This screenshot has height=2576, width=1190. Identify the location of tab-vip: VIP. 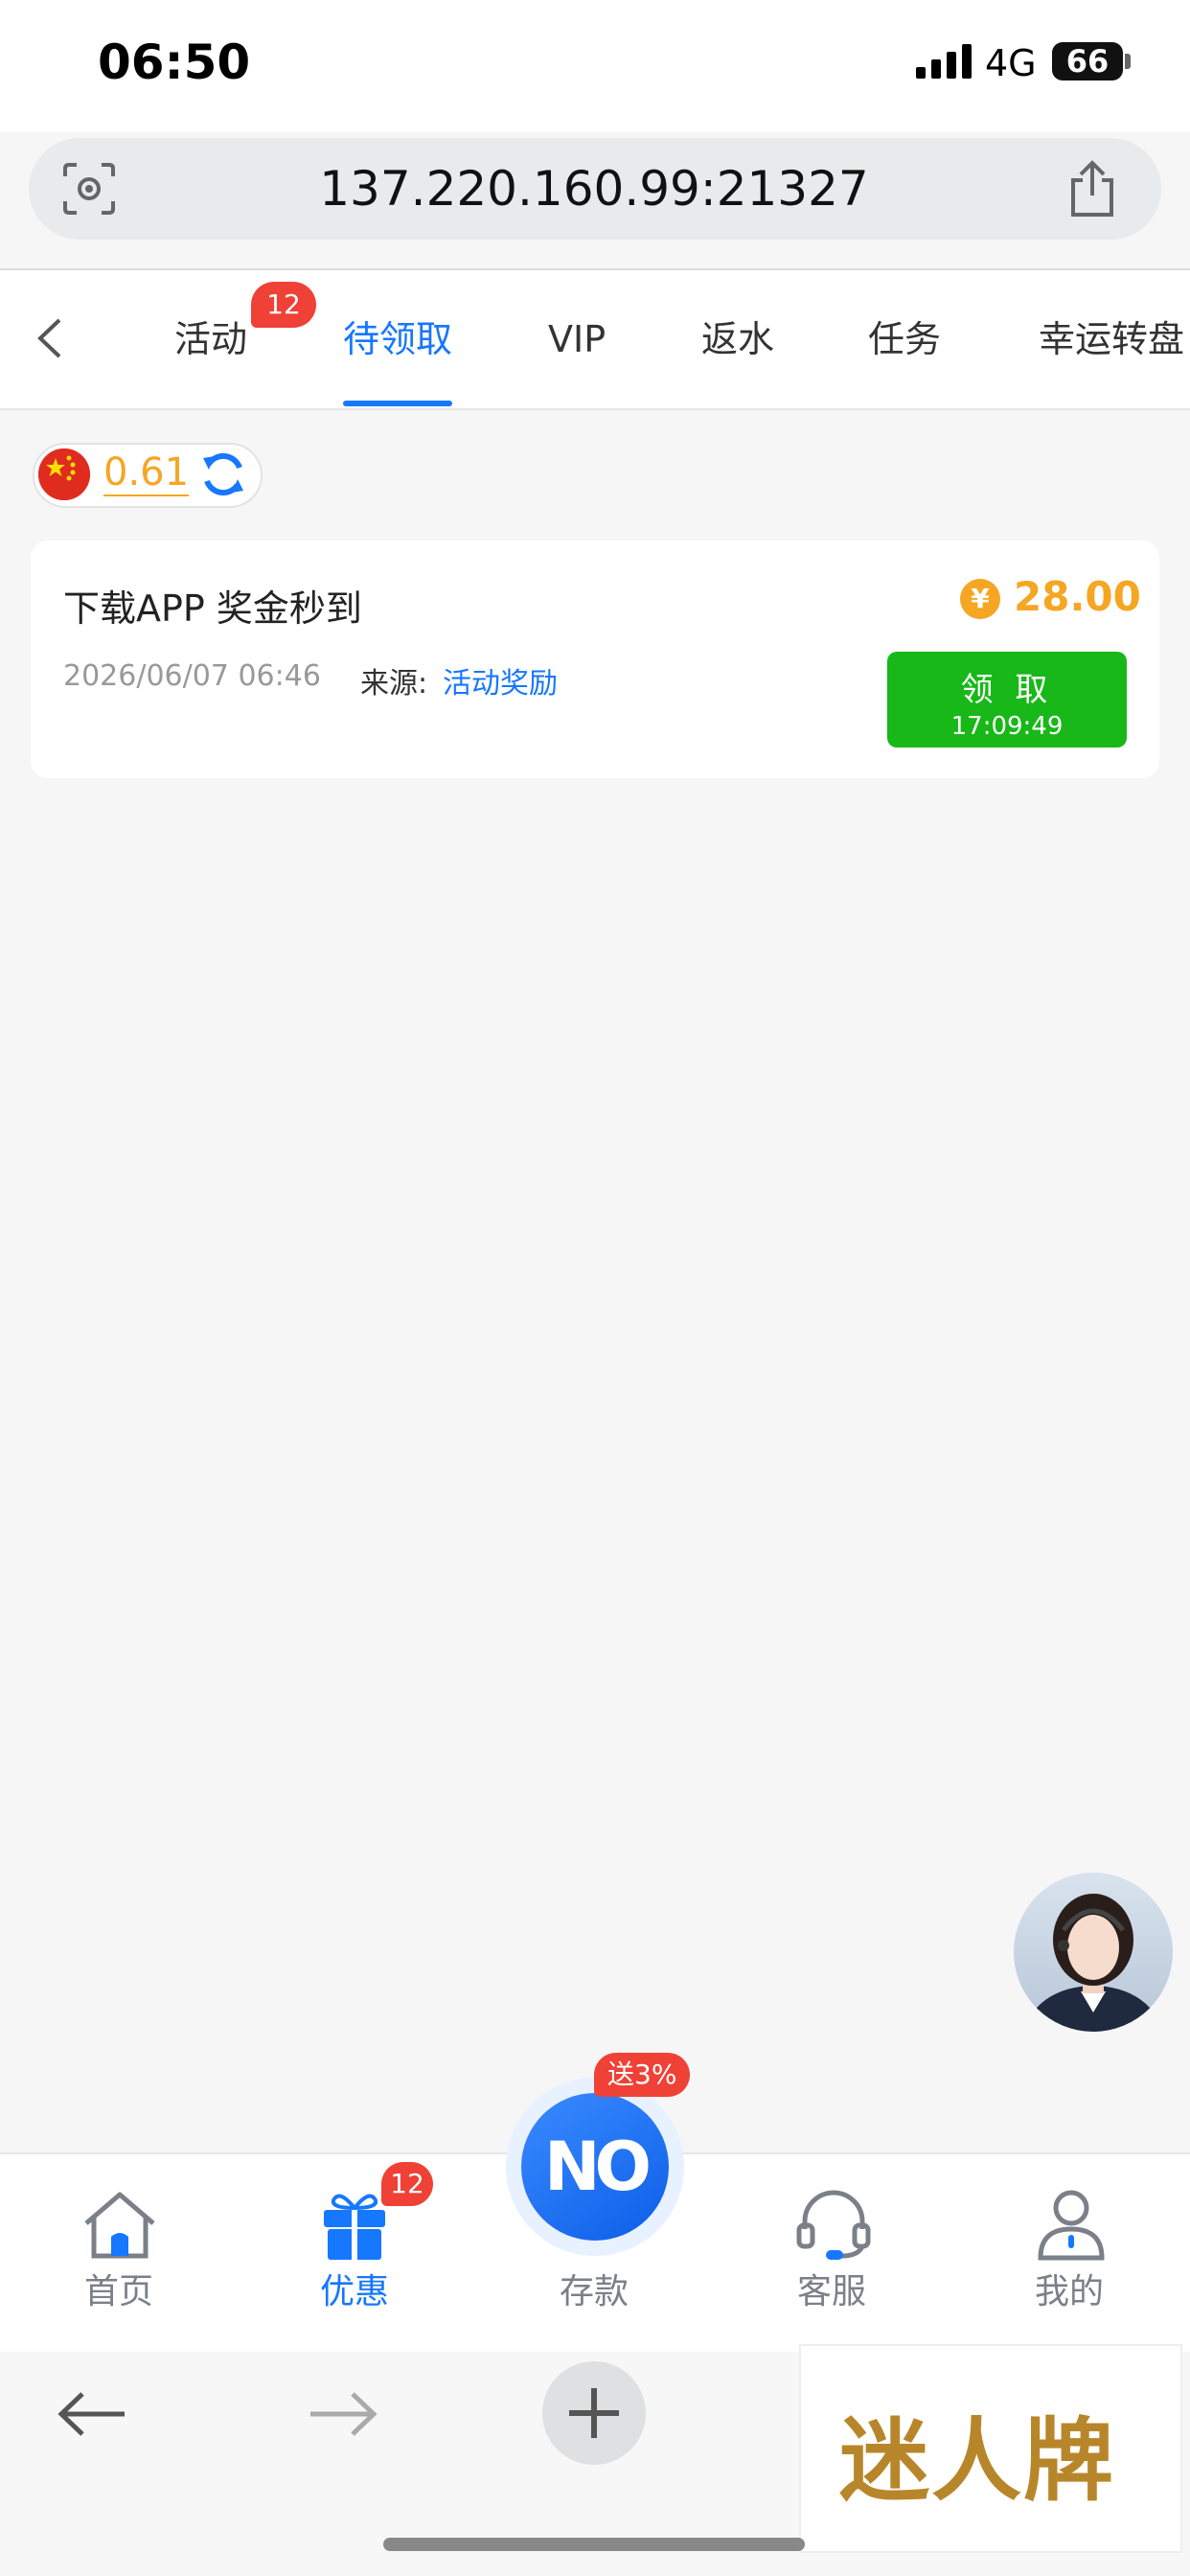
(577, 339).